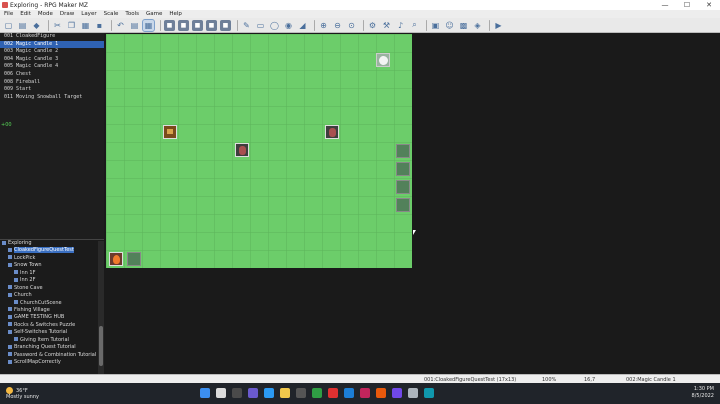 The image size is (720, 404). Describe the element at coordinates (372, 25) in the screenshot. I see `database-icon: ⚙` at that location.